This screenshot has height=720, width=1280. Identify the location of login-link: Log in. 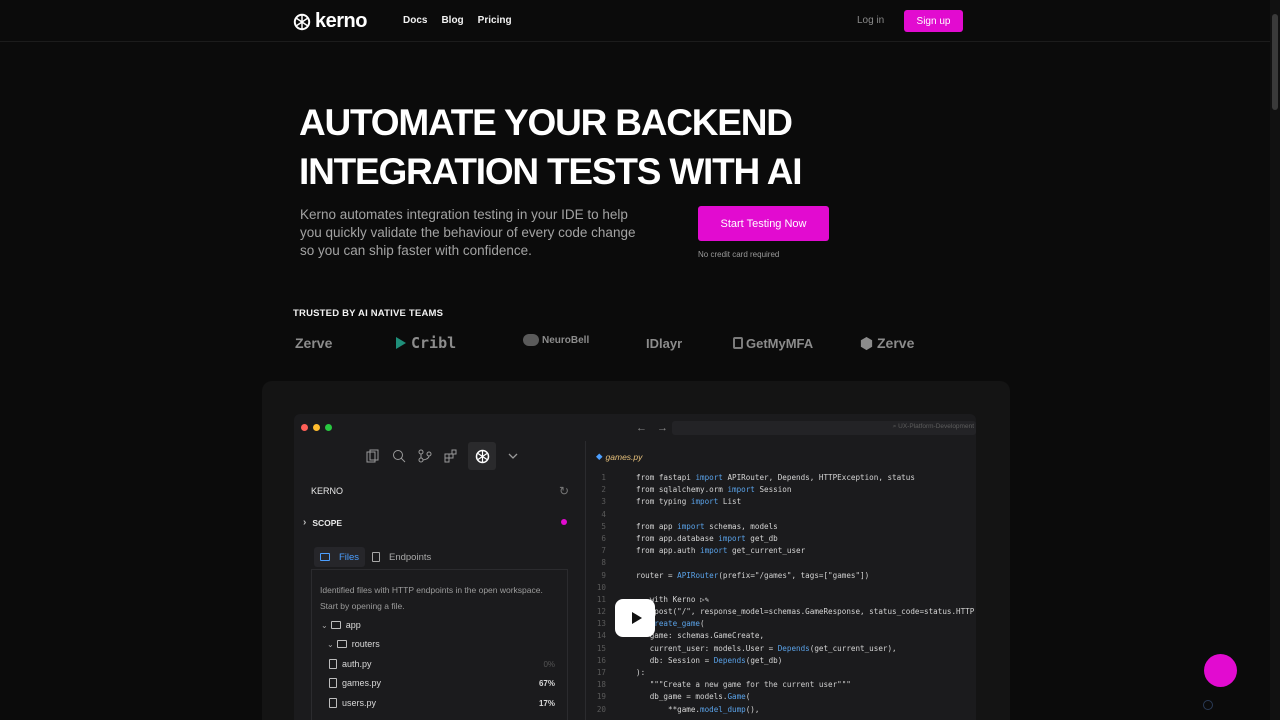
(870, 20).